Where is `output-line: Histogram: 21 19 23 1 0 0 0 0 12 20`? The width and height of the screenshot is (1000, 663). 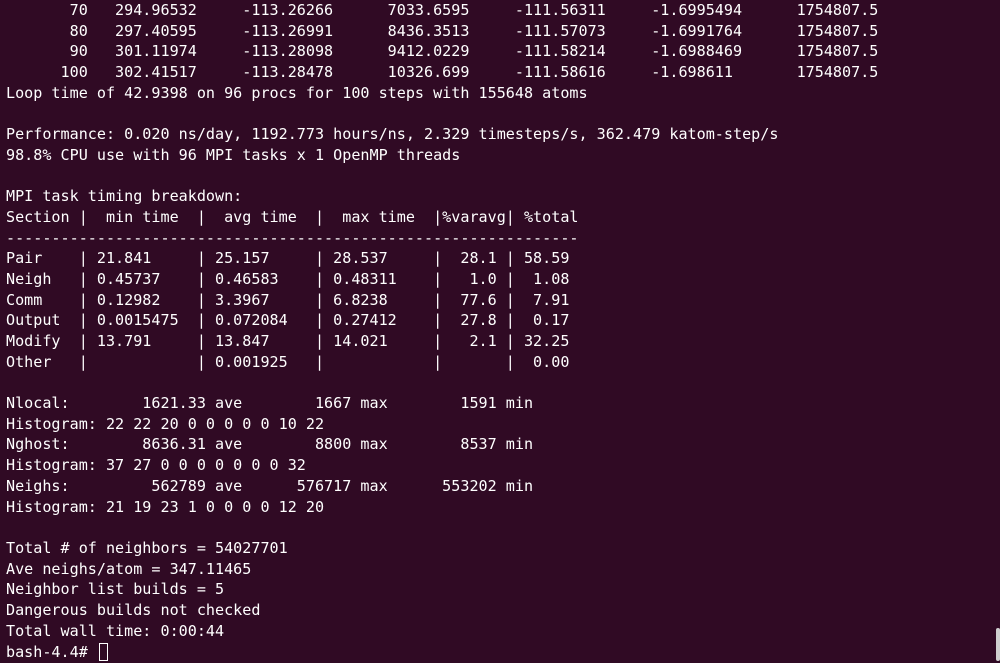
output-line: Histogram: 21 19 23 1 0 0 0 0 12 20 is located at coordinates (165, 506).